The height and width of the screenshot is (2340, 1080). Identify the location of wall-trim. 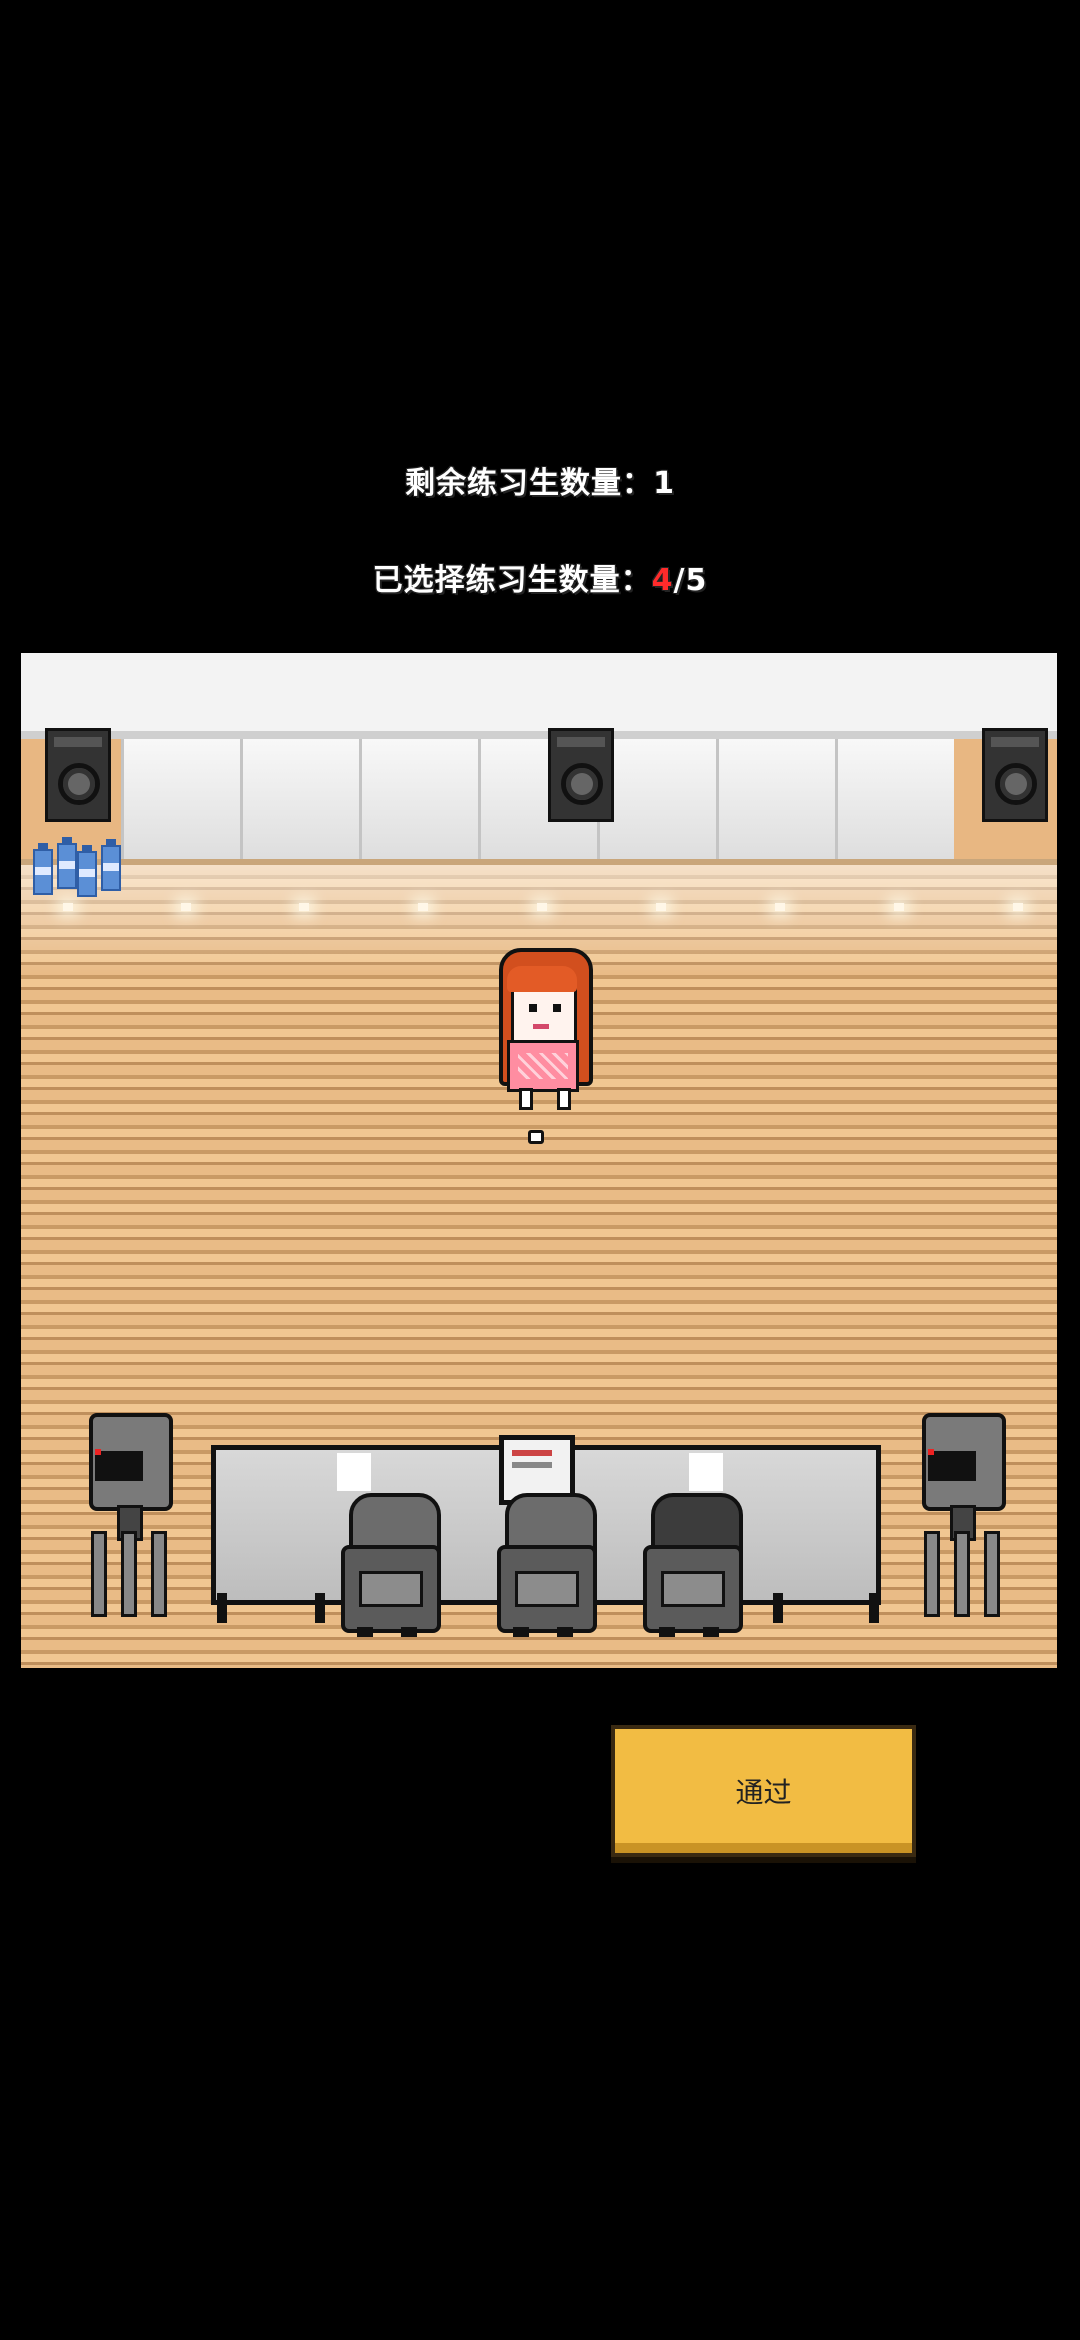
(539, 735).